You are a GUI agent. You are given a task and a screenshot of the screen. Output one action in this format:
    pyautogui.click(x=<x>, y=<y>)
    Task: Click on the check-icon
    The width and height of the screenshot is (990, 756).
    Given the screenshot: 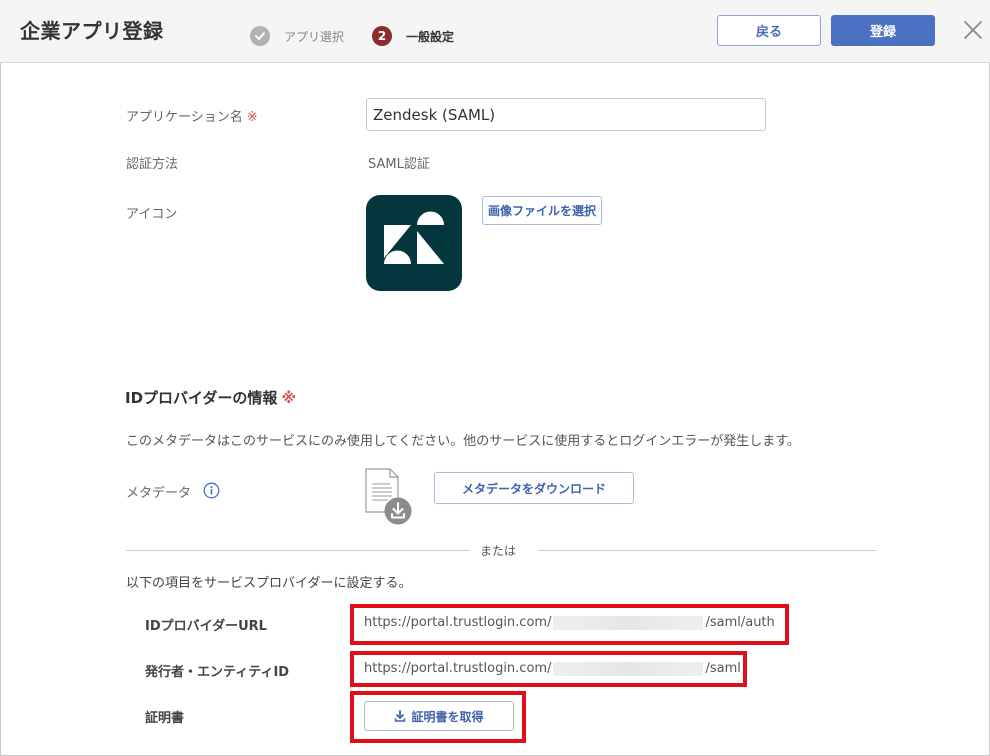 What is the action you would take?
    pyautogui.click(x=260, y=36)
    